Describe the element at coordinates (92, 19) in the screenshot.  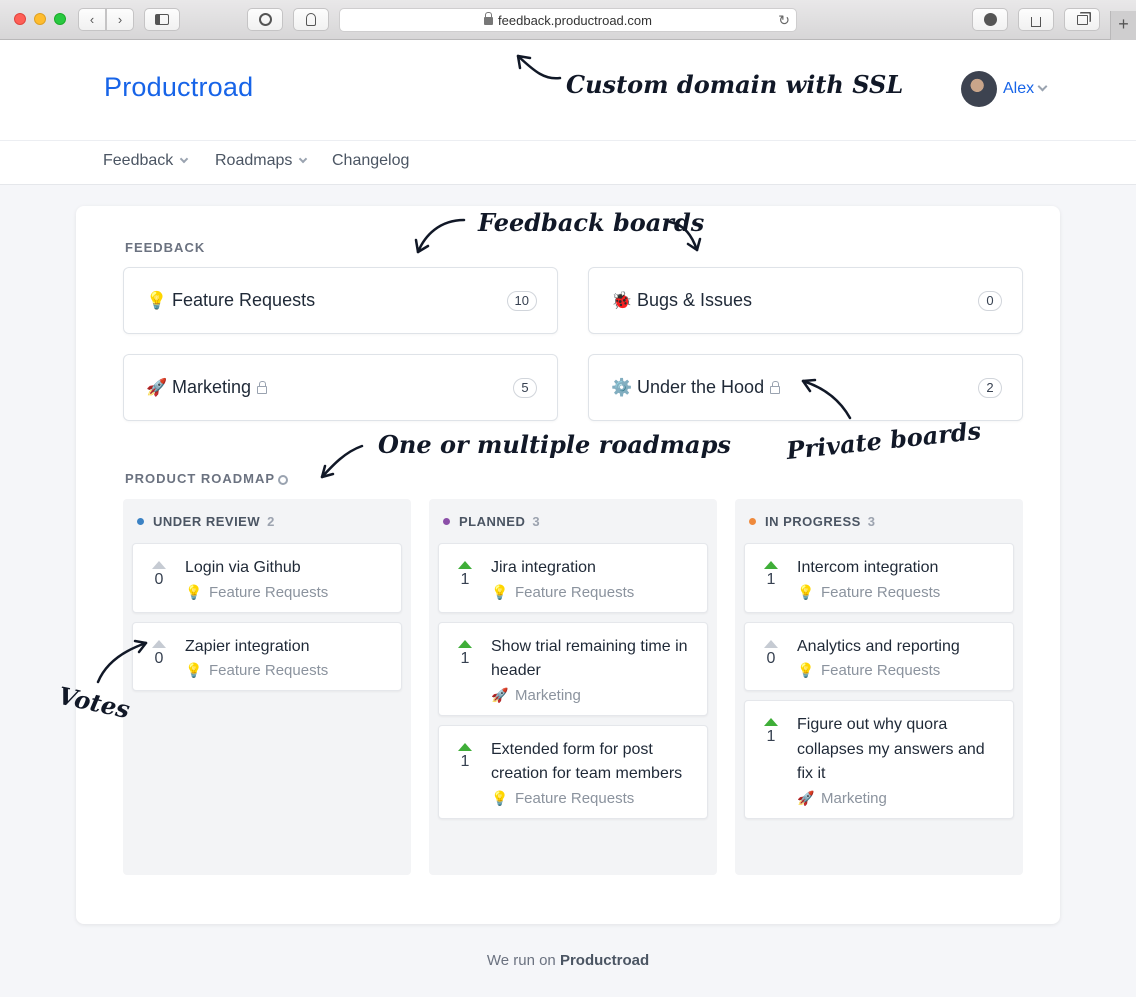
I see `back-button: ‹` at that location.